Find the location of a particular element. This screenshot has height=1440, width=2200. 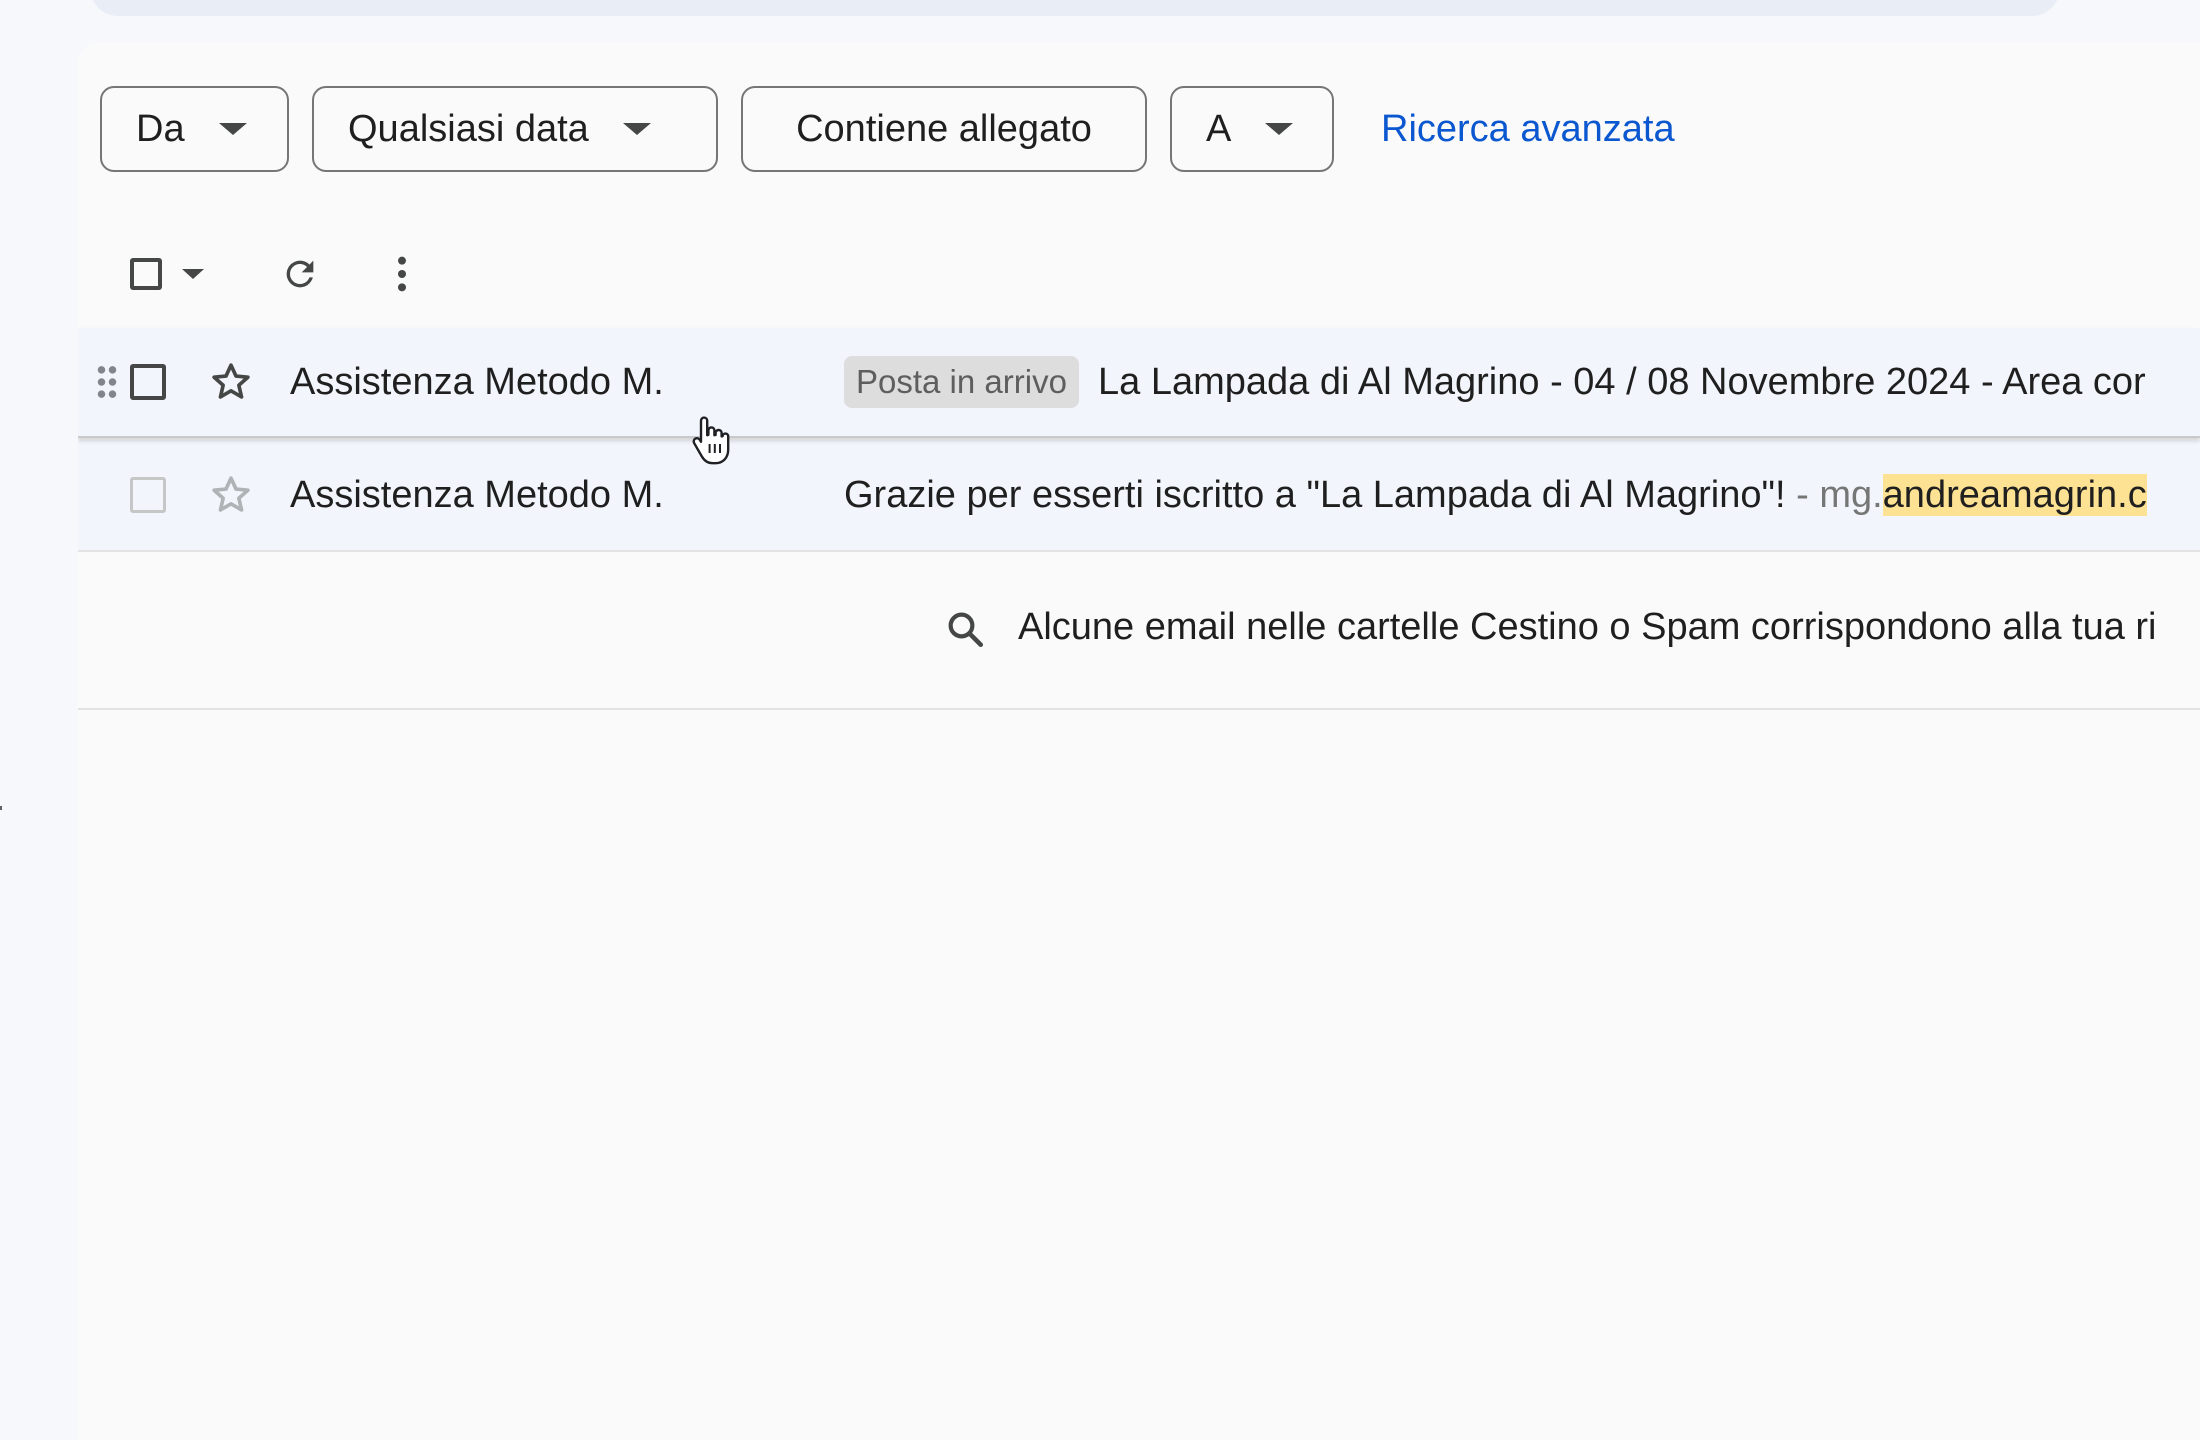

attachment-filter-chip: Contiene allegato is located at coordinates (944, 129).